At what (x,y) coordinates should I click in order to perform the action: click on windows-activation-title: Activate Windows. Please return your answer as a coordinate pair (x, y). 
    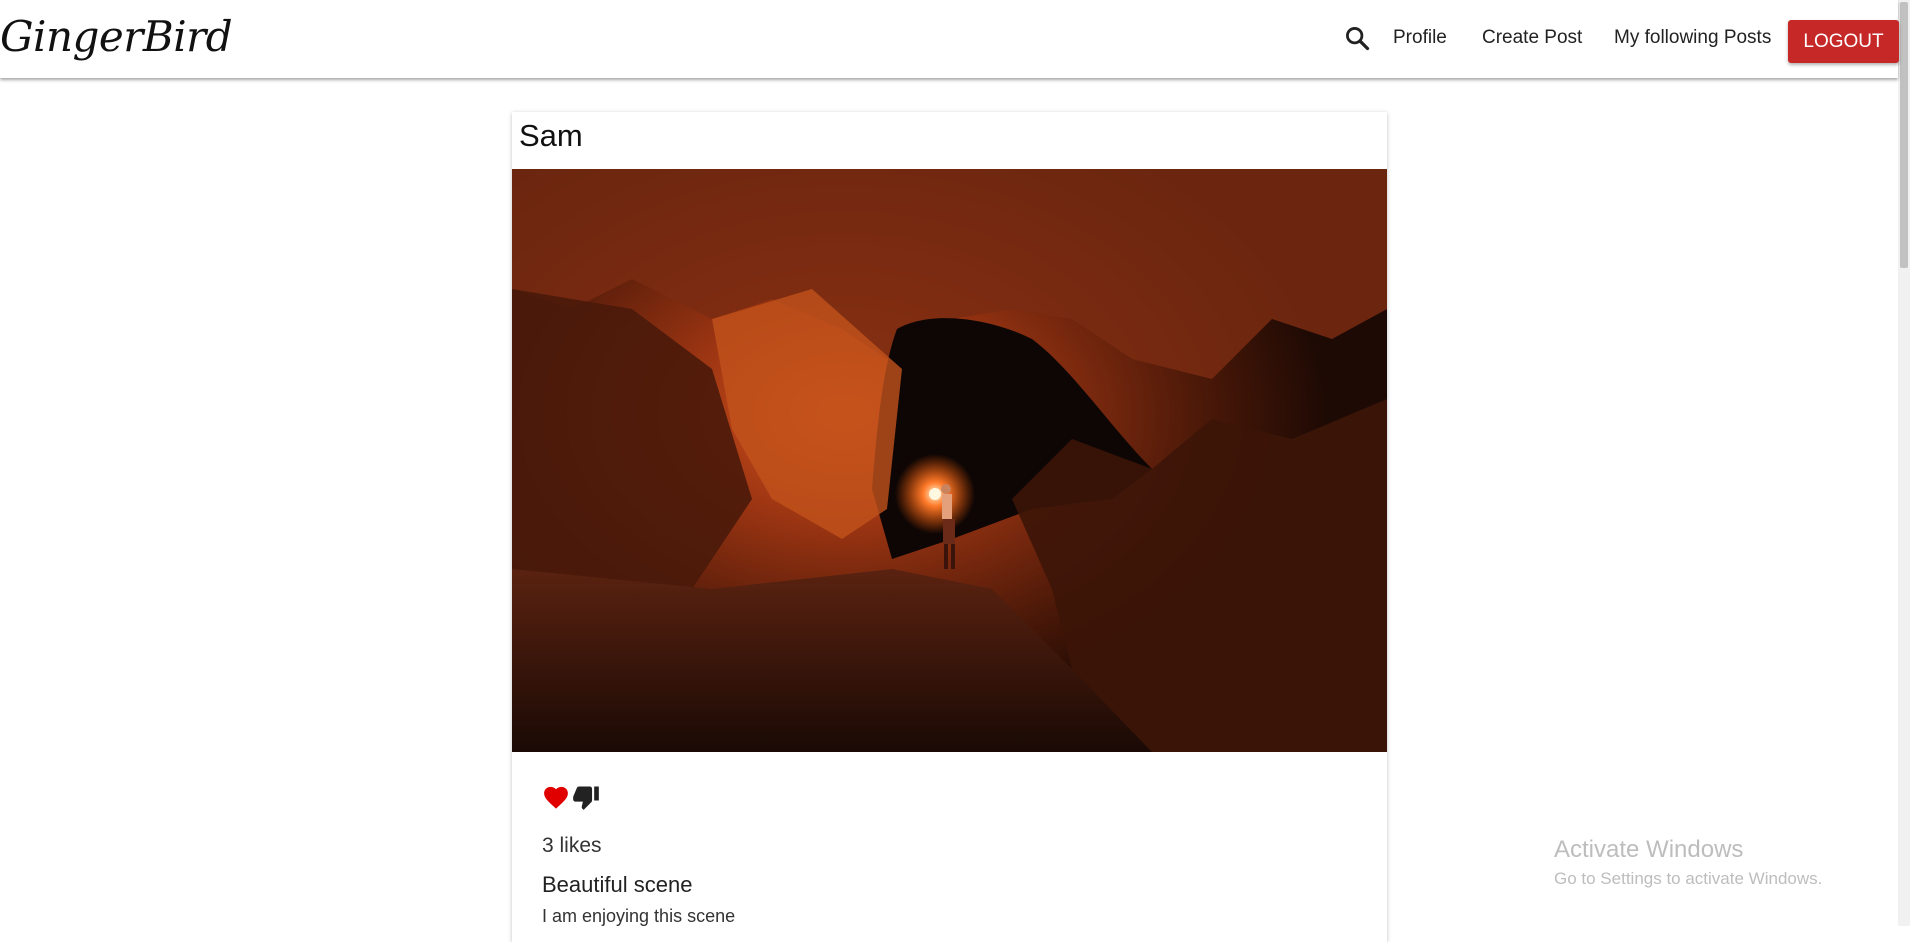
    Looking at the image, I should click on (1649, 849).